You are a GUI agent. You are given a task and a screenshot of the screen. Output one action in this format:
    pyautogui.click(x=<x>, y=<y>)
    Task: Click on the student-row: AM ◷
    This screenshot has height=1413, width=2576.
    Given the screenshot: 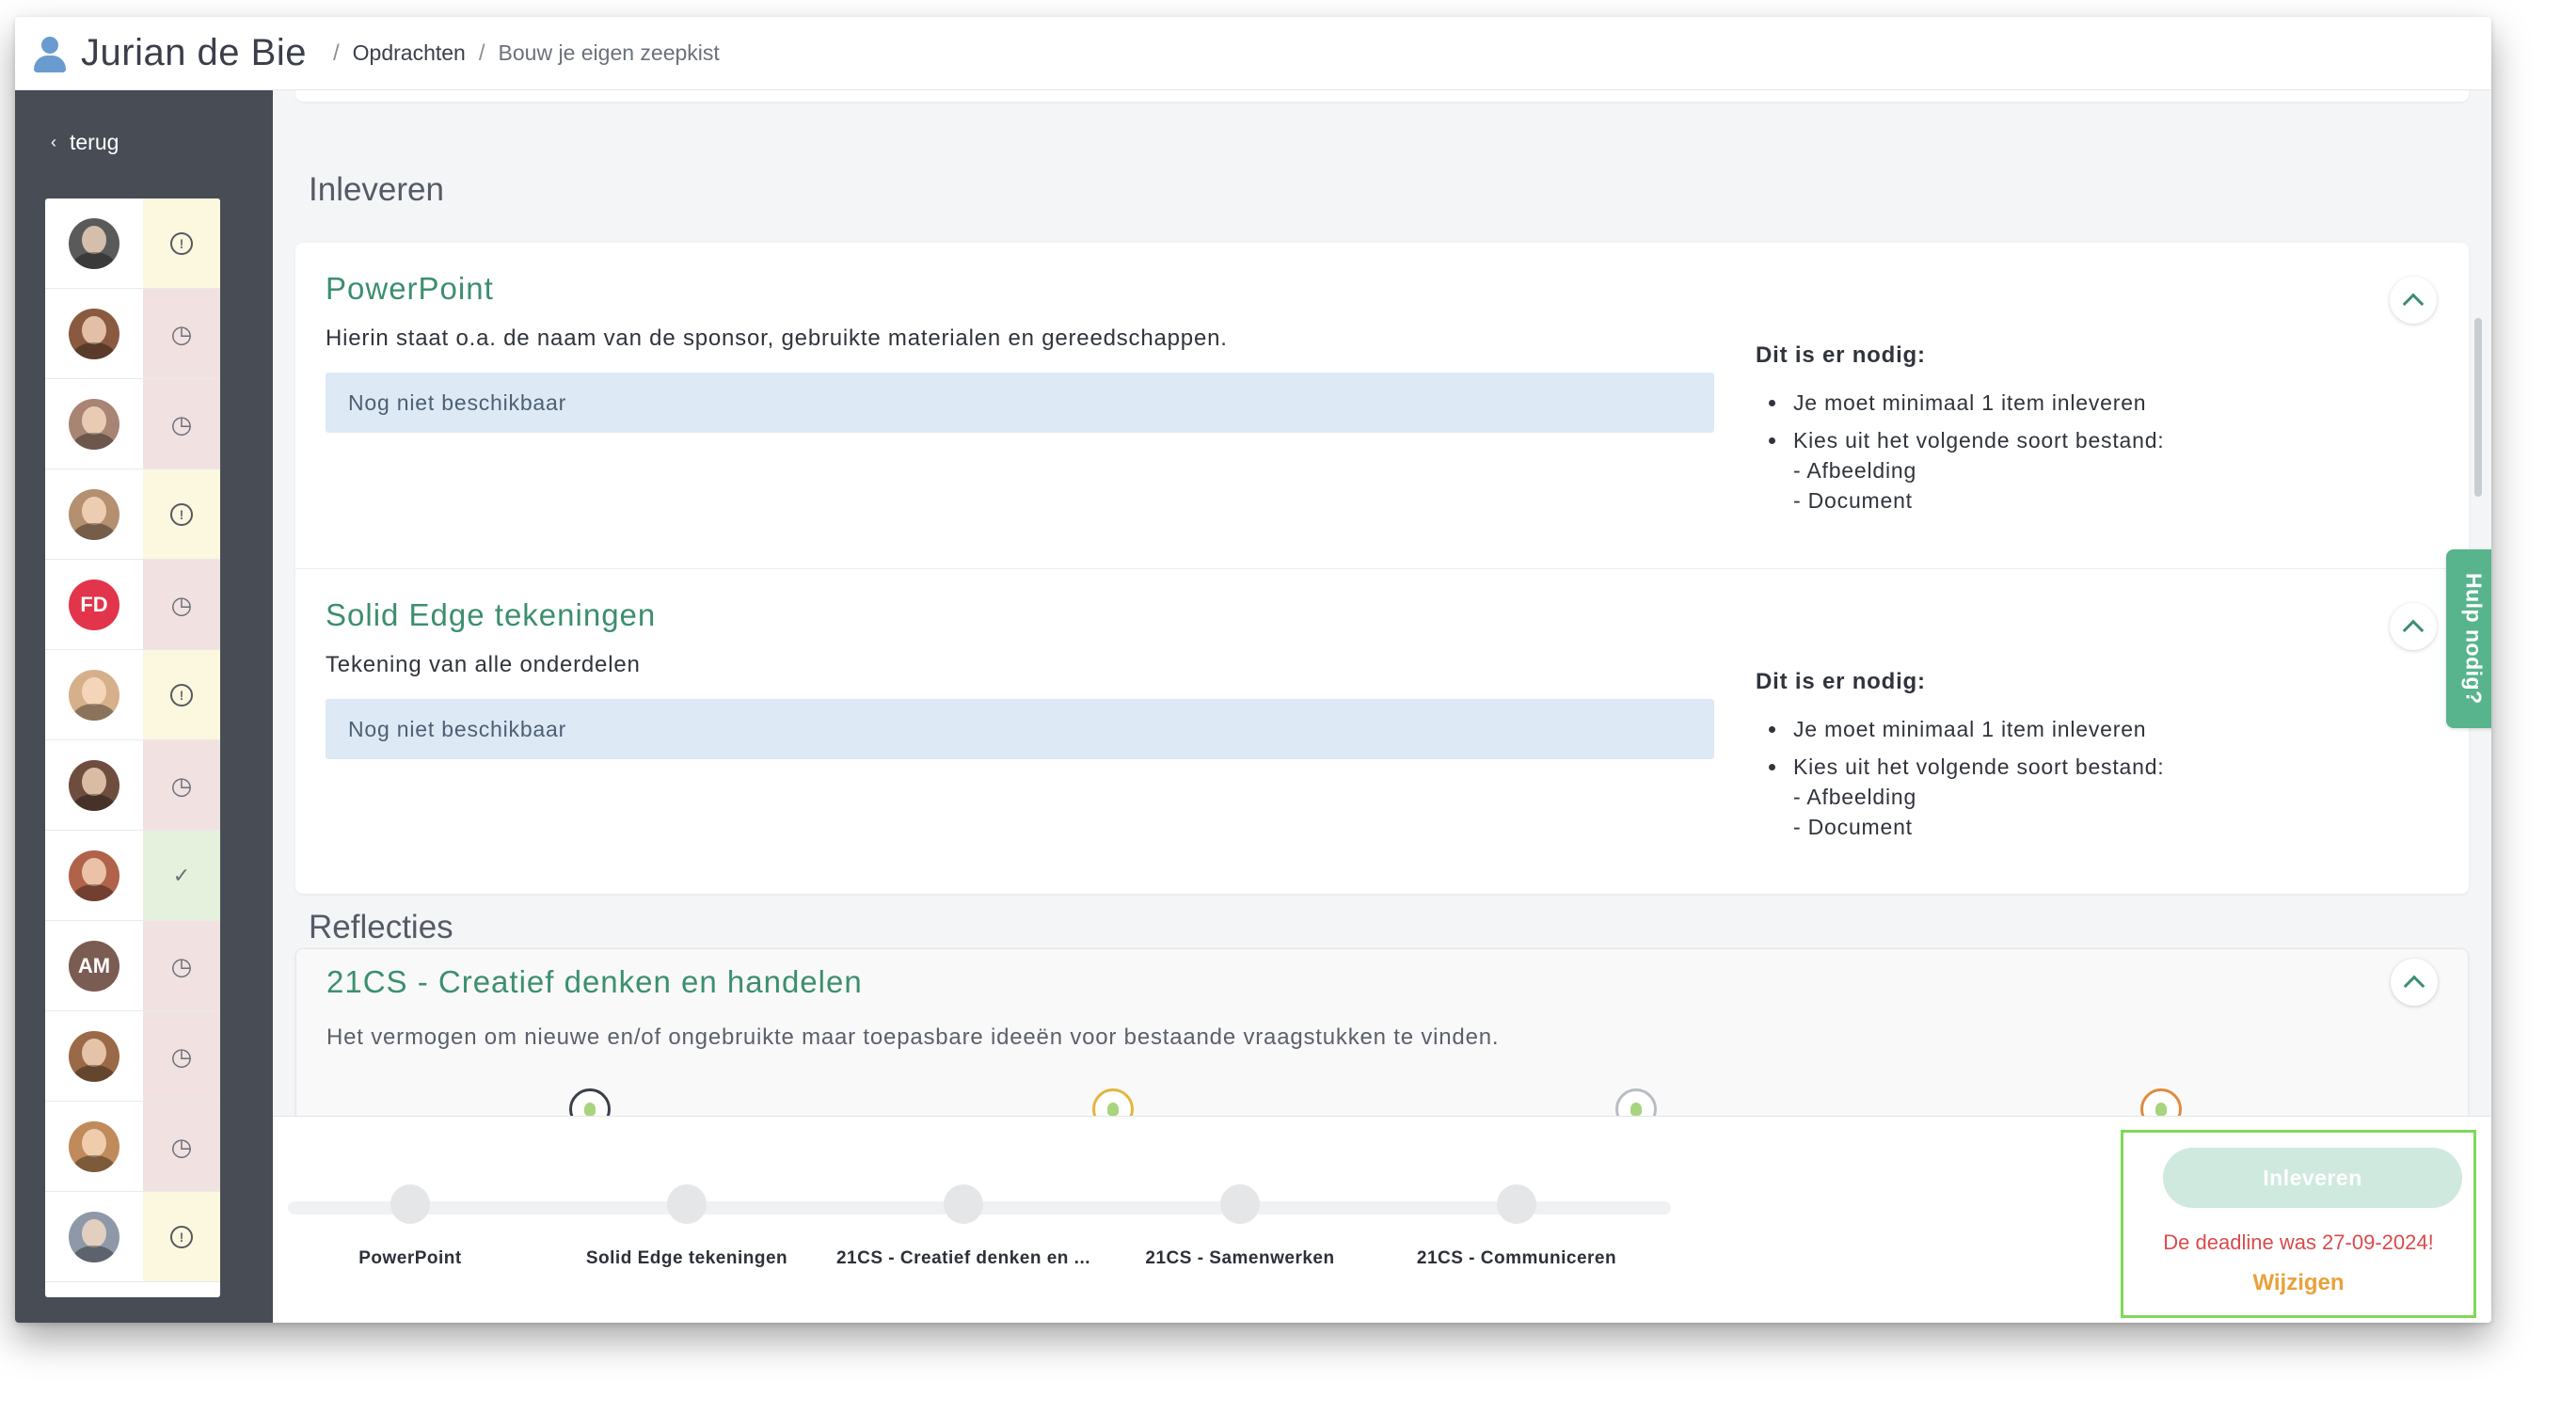 What is the action you would take?
    pyautogui.click(x=132, y=966)
    